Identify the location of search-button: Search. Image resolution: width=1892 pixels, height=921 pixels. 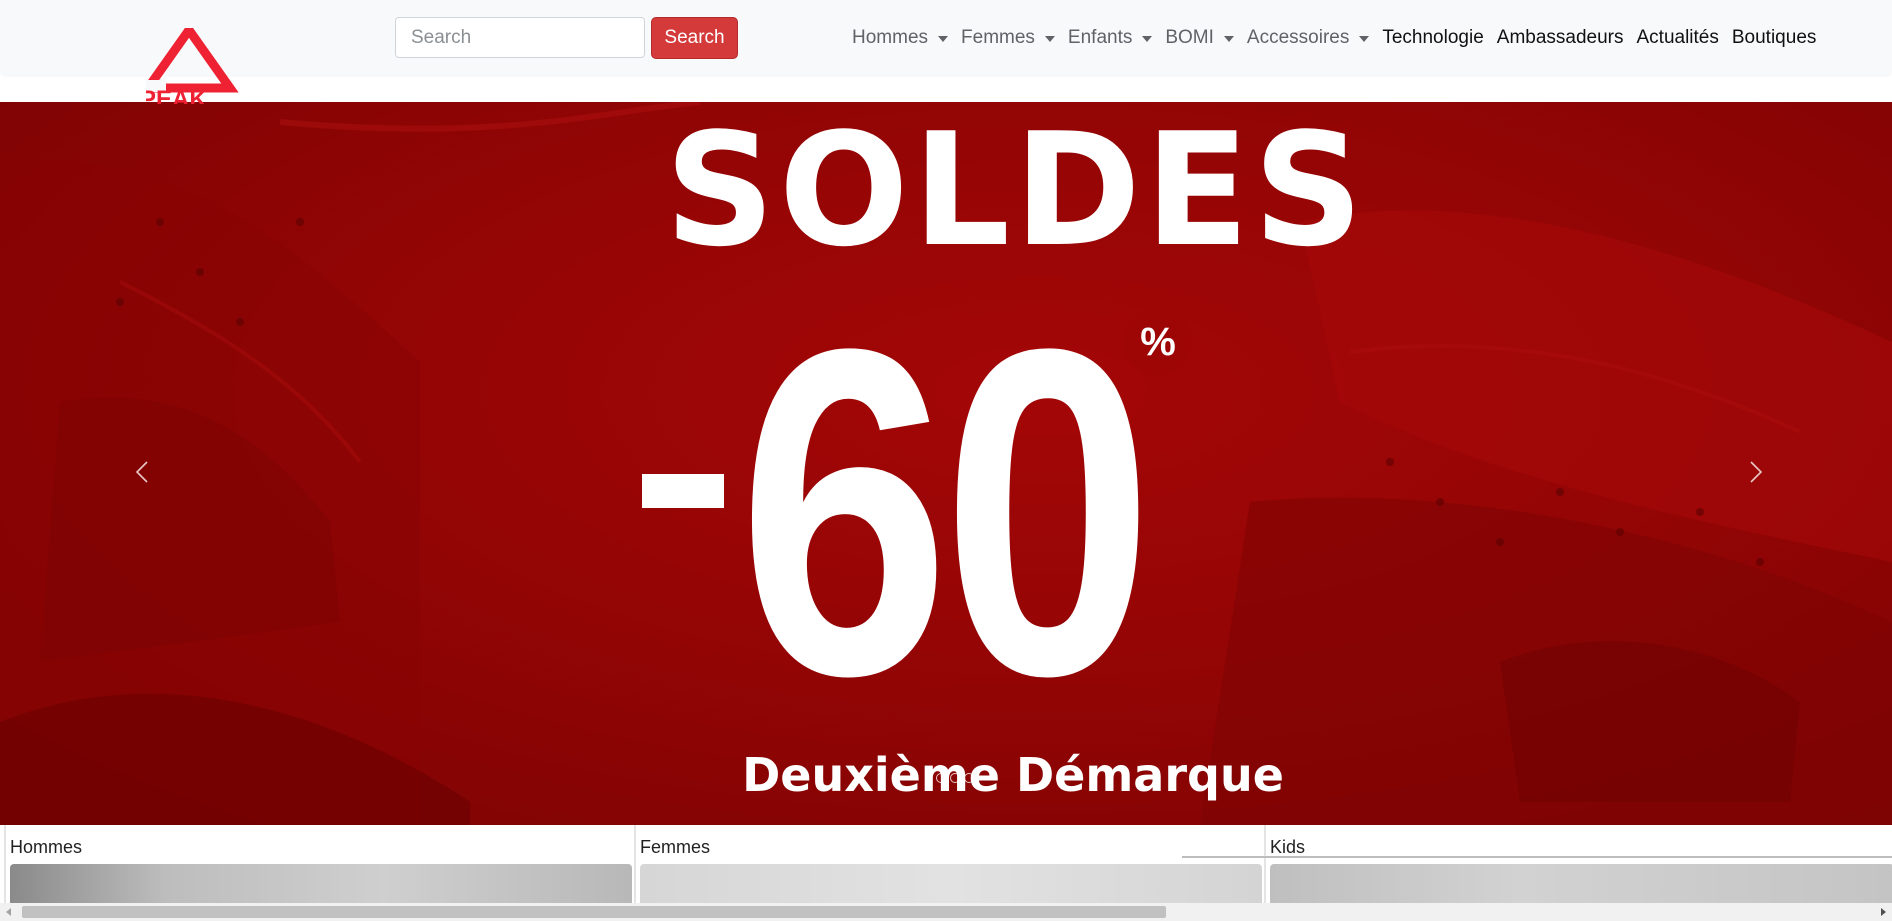
(694, 38).